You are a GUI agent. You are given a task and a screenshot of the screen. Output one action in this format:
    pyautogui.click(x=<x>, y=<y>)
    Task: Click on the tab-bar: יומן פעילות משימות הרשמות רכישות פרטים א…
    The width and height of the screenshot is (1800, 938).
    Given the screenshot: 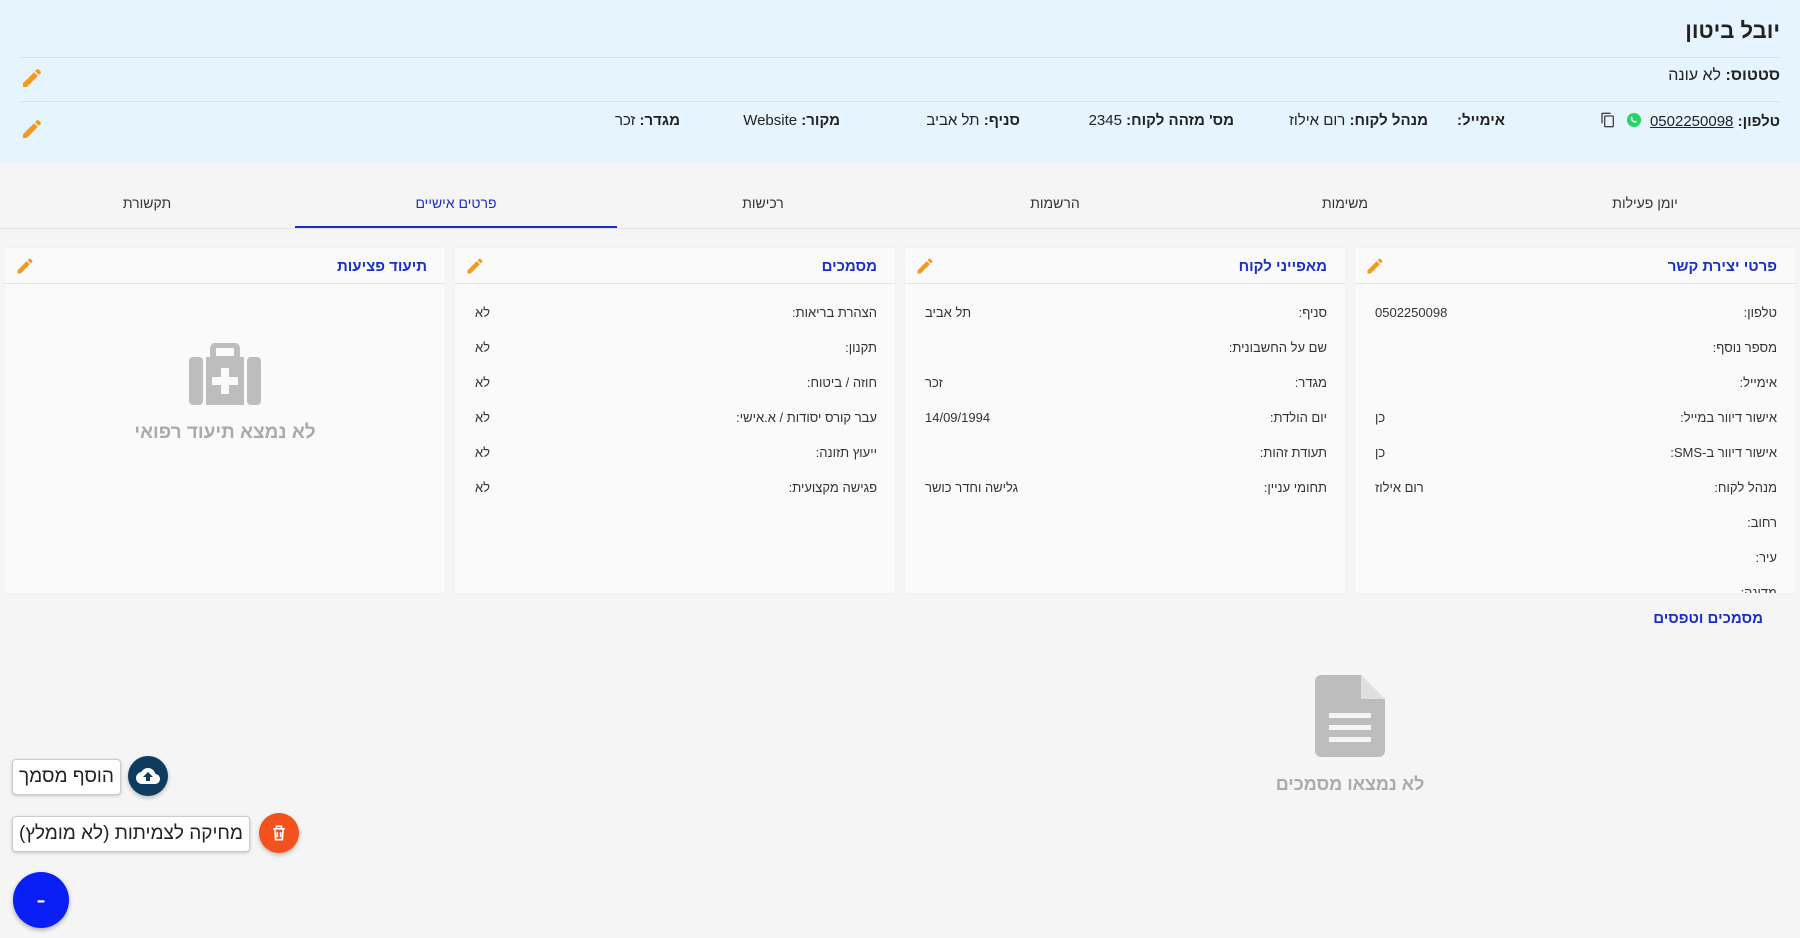 What is the action you would take?
    pyautogui.click(x=900, y=204)
    